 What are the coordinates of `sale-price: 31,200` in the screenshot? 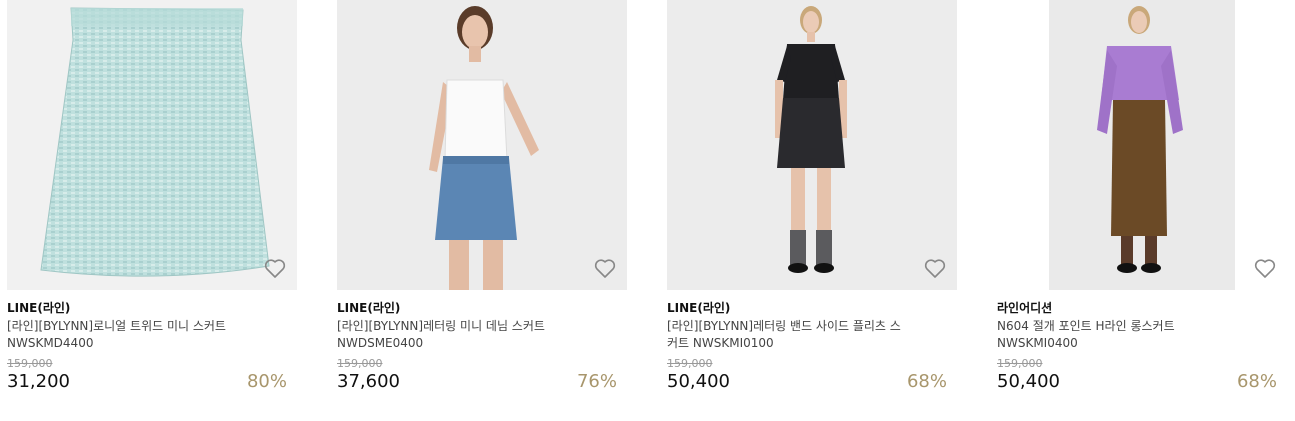 It's located at (38, 381).